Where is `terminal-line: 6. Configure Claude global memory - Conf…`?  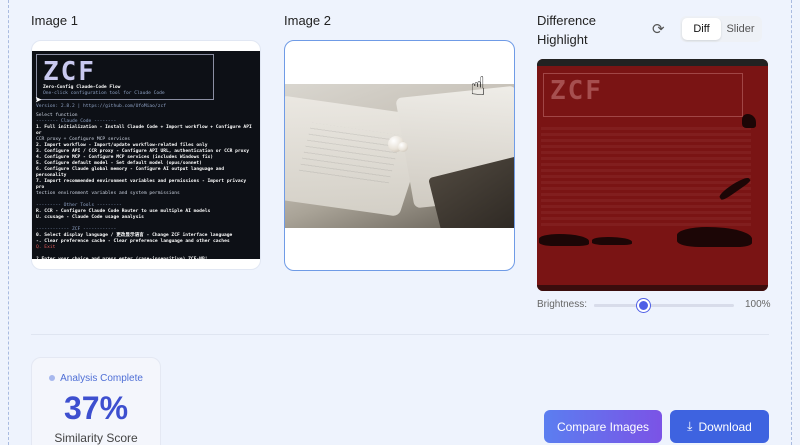 terminal-line: 6. Configure Claude global memory - Conf… is located at coordinates (130, 172).